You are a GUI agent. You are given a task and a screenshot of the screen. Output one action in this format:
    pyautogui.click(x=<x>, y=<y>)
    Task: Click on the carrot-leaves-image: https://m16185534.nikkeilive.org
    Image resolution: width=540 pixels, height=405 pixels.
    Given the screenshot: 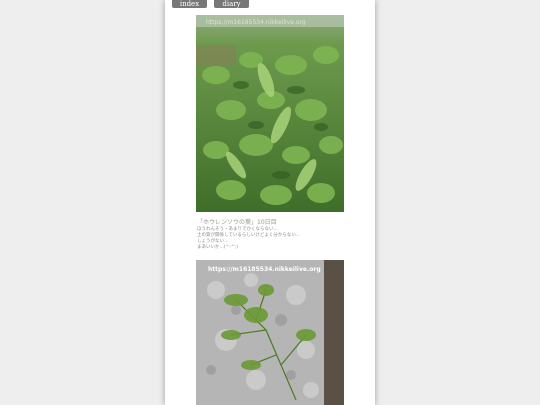 What is the action you would take?
    pyautogui.click(x=270, y=332)
    